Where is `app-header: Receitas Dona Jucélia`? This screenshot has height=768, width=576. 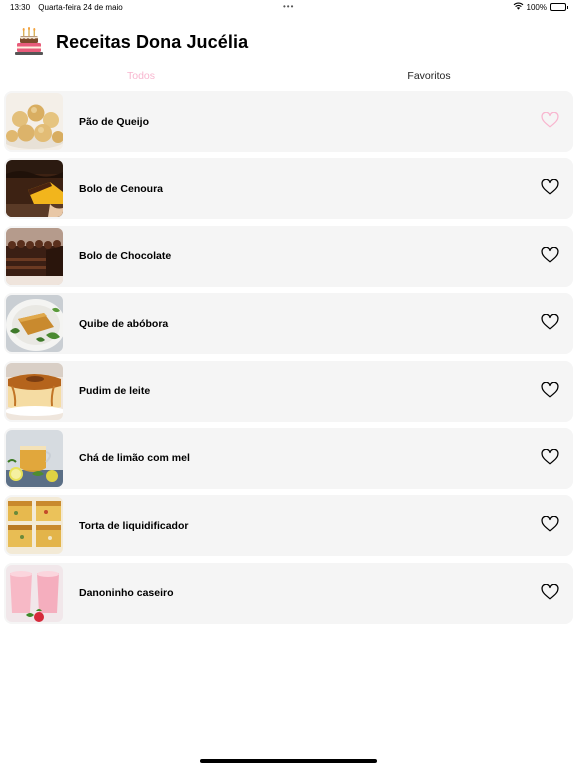
app-header: Receitas Dona Jucélia is located at coordinates (131, 42).